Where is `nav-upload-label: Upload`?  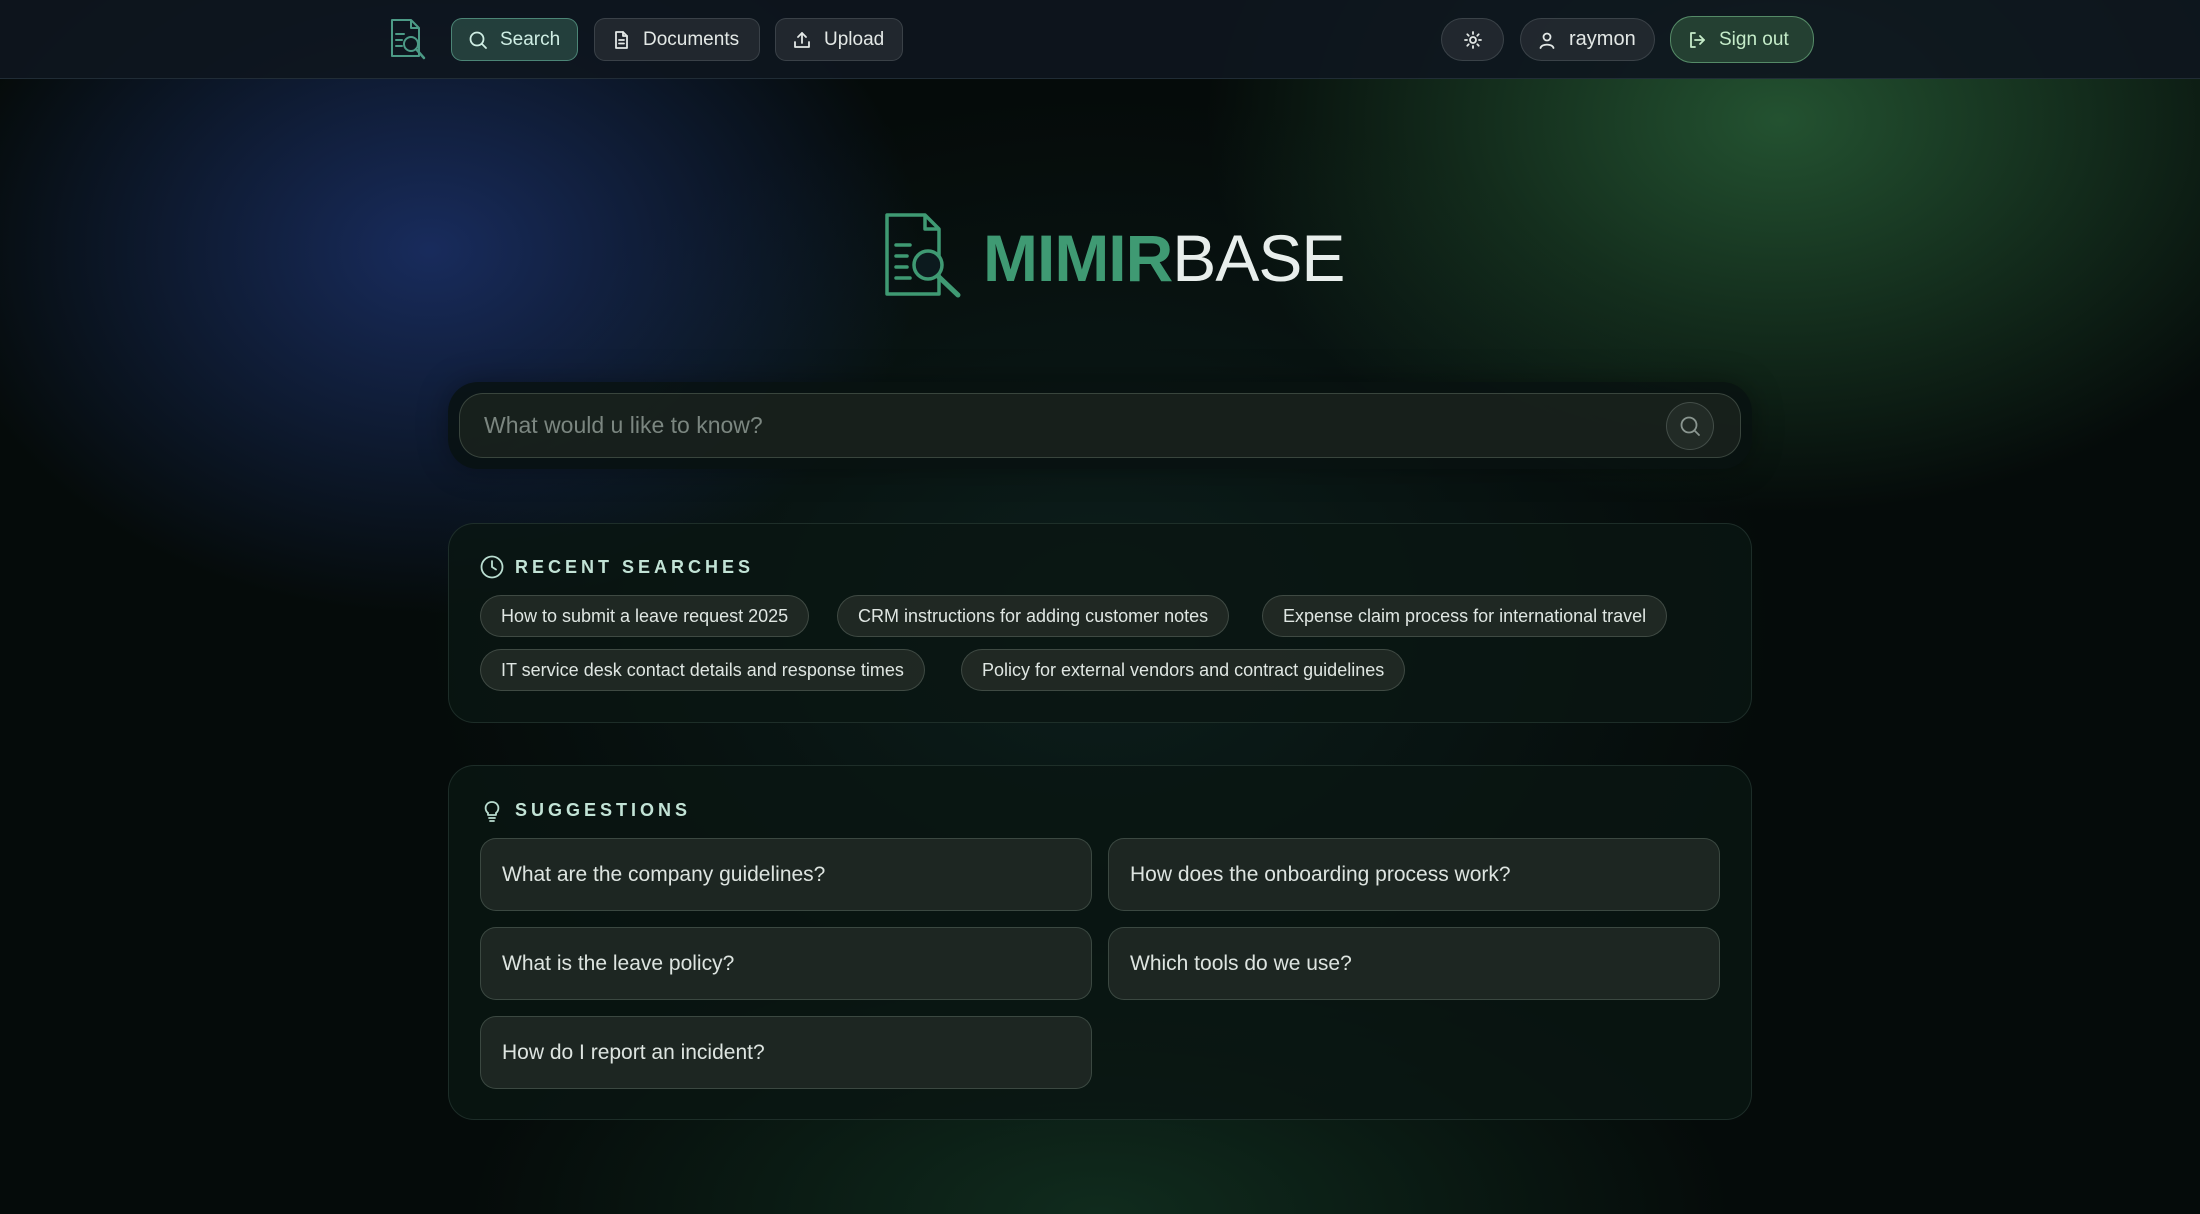 nav-upload-label: Upload is located at coordinates (854, 39).